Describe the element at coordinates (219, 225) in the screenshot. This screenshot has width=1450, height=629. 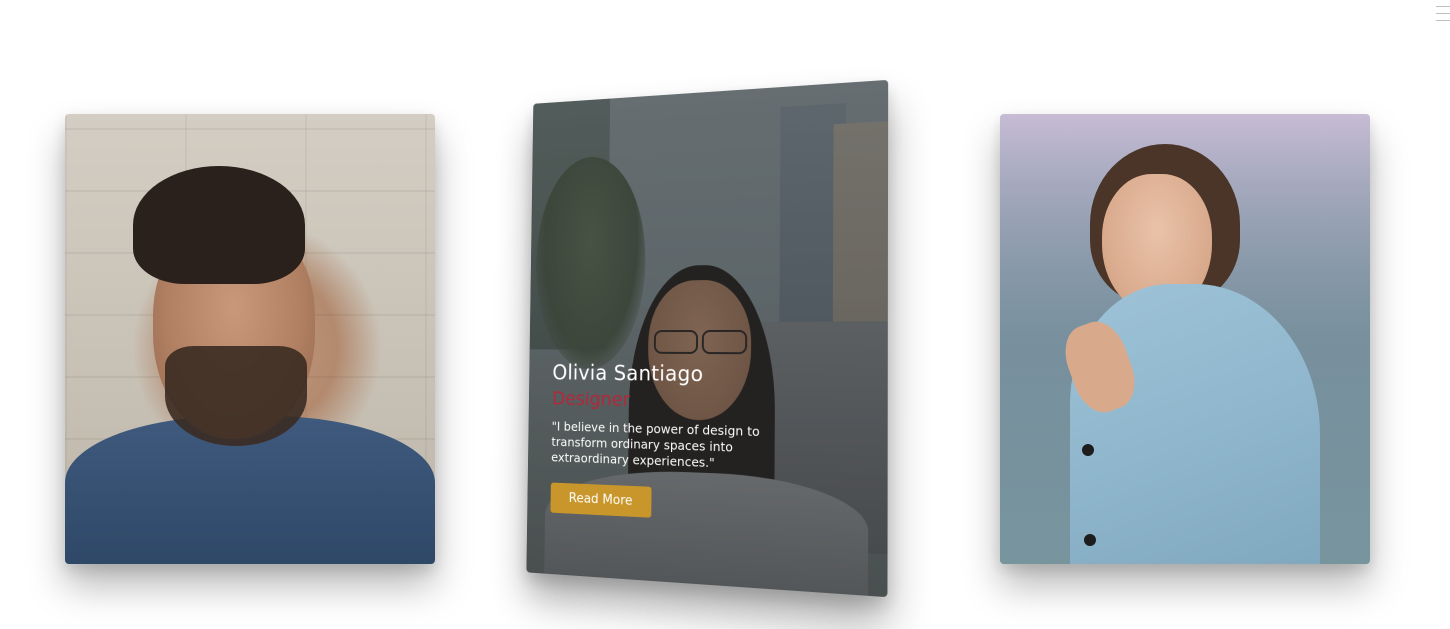
I see `hair-shape` at that location.